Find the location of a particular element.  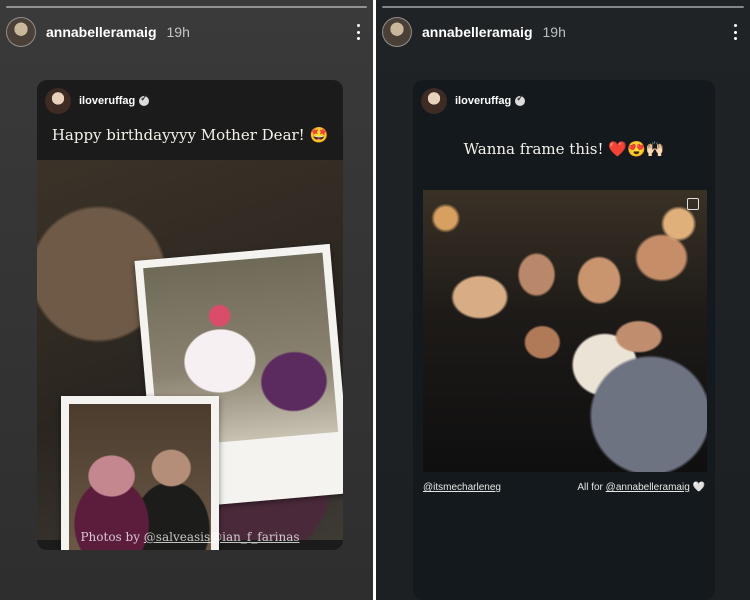

credit-mention-ian: @ian_f_farinas is located at coordinates (254, 537).